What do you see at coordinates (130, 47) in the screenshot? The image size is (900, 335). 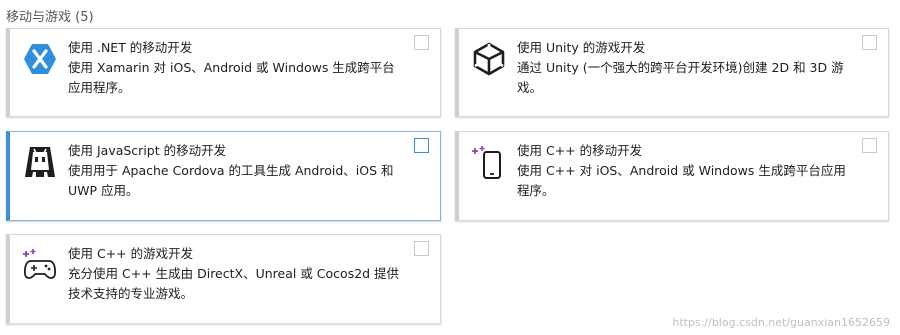 I see `card-title: 使用 .NET 的移动开发` at bounding box center [130, 47].